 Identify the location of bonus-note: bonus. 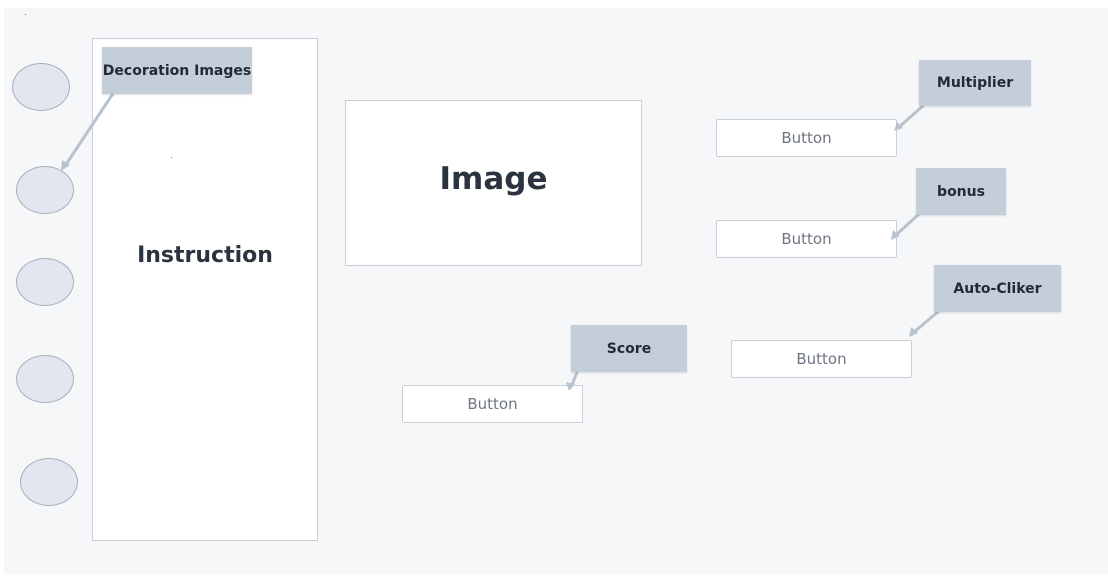
(961, 191).